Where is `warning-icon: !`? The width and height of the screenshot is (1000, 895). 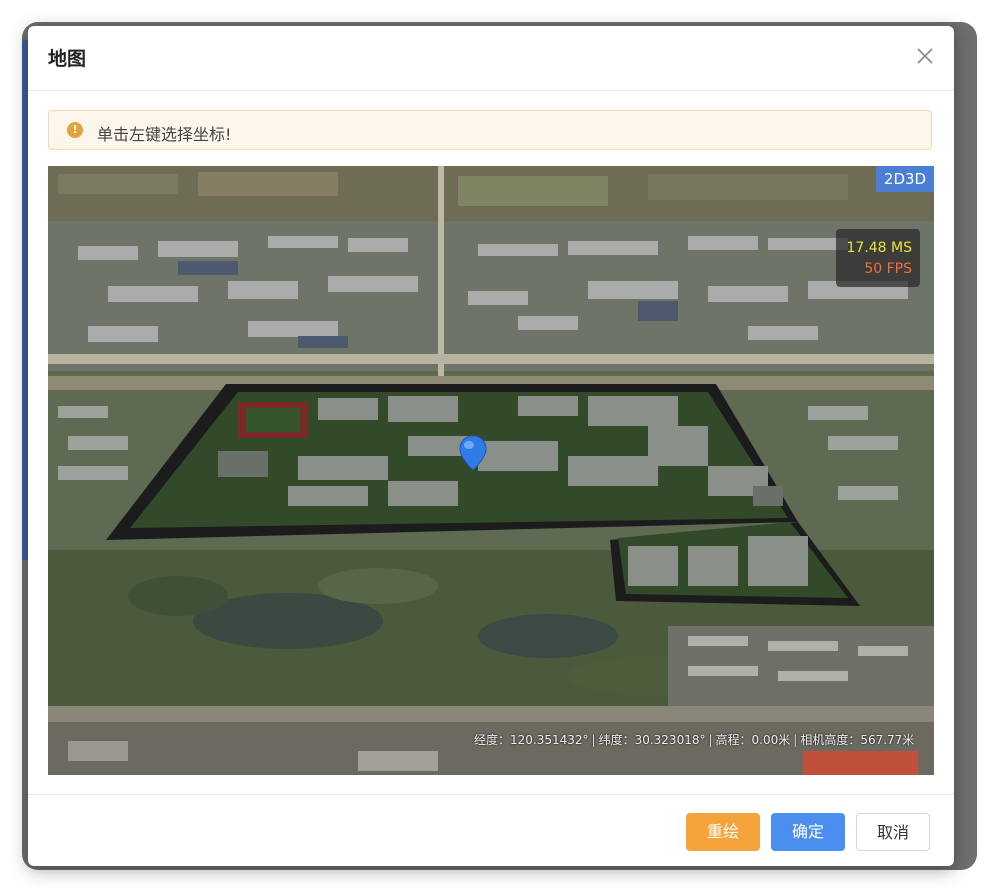
warning-icon: ! is located at coordinates (75, 130).